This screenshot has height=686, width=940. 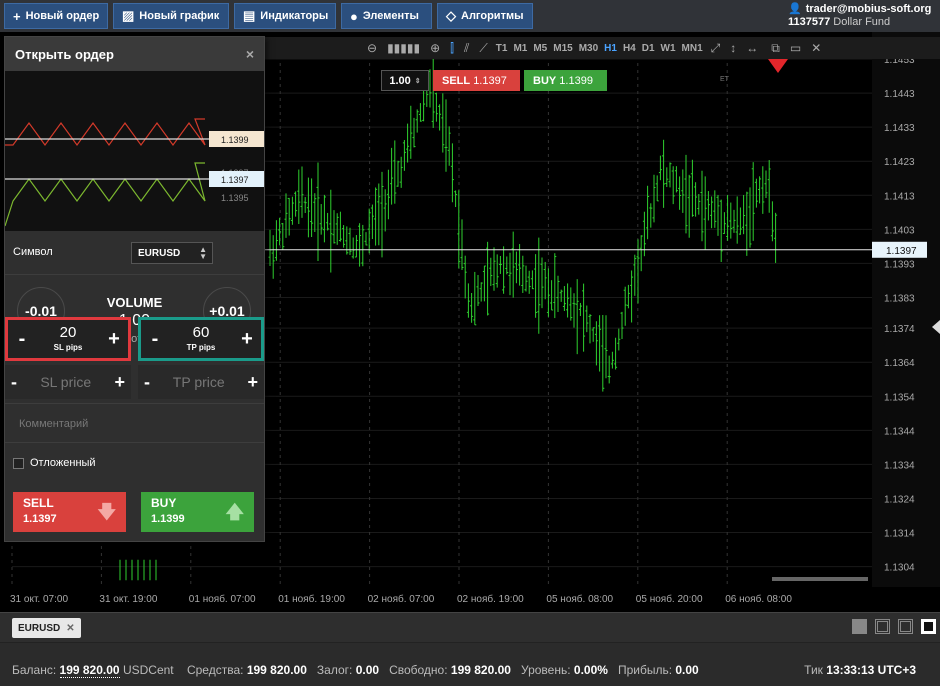 What do you see at coordinates (134, 423) in the screenshot?
I see `comment-field: Комментарий` at bounding box center [134, 423].